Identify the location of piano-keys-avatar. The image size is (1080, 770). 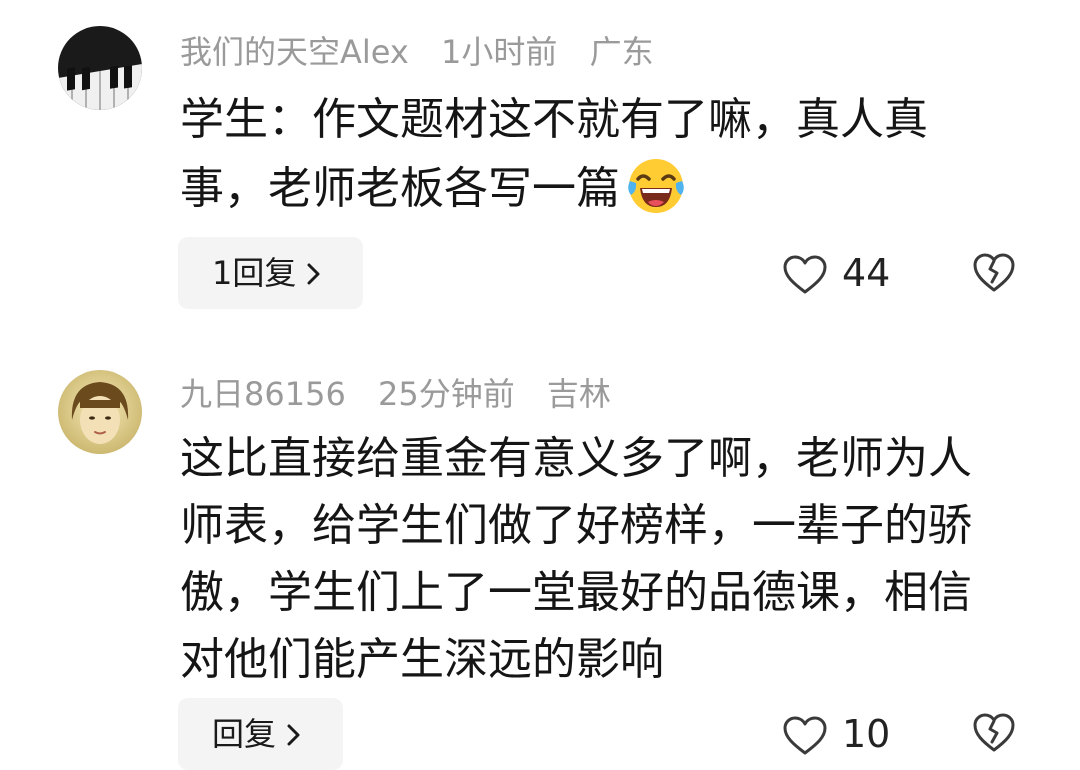
(100, 68).